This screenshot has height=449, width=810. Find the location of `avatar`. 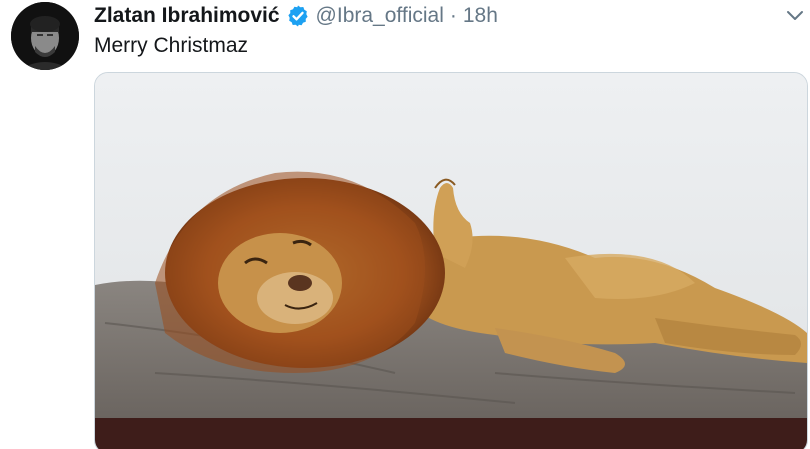

avatar is located at coordinates (45, 36).